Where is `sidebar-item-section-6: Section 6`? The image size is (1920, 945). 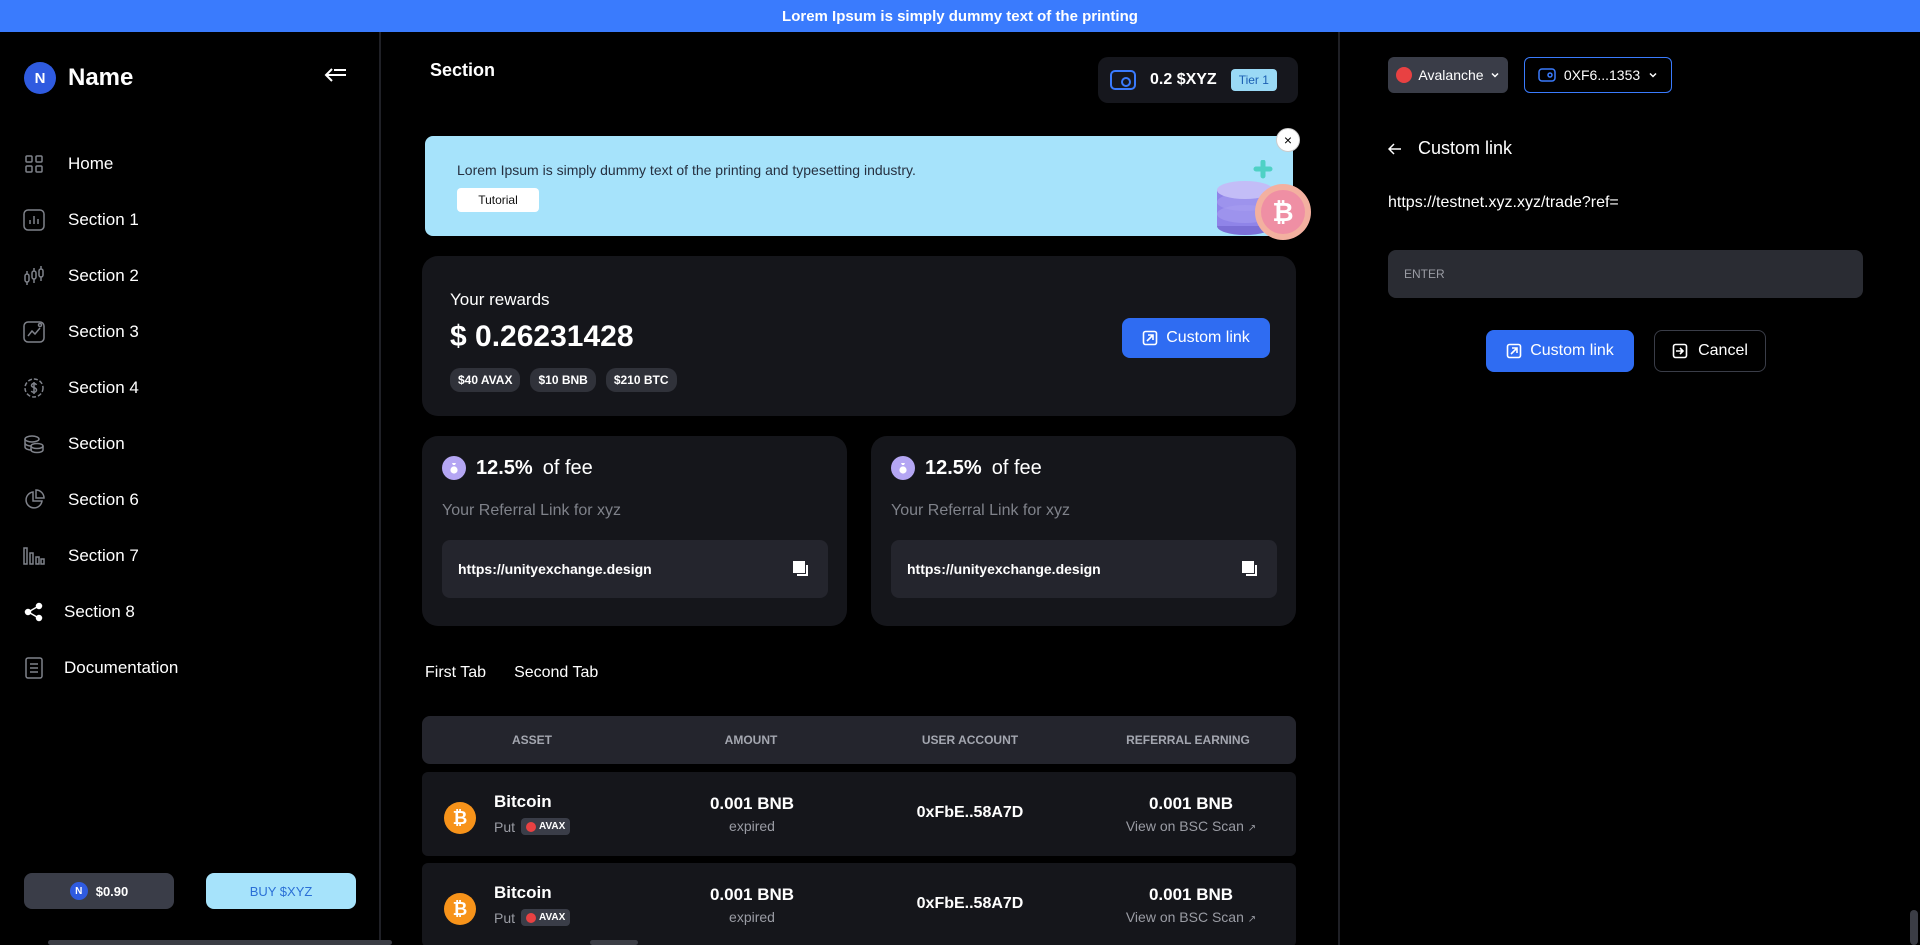
sidebar-item-section-6: Section 6 is located at coordinates (192, 500).